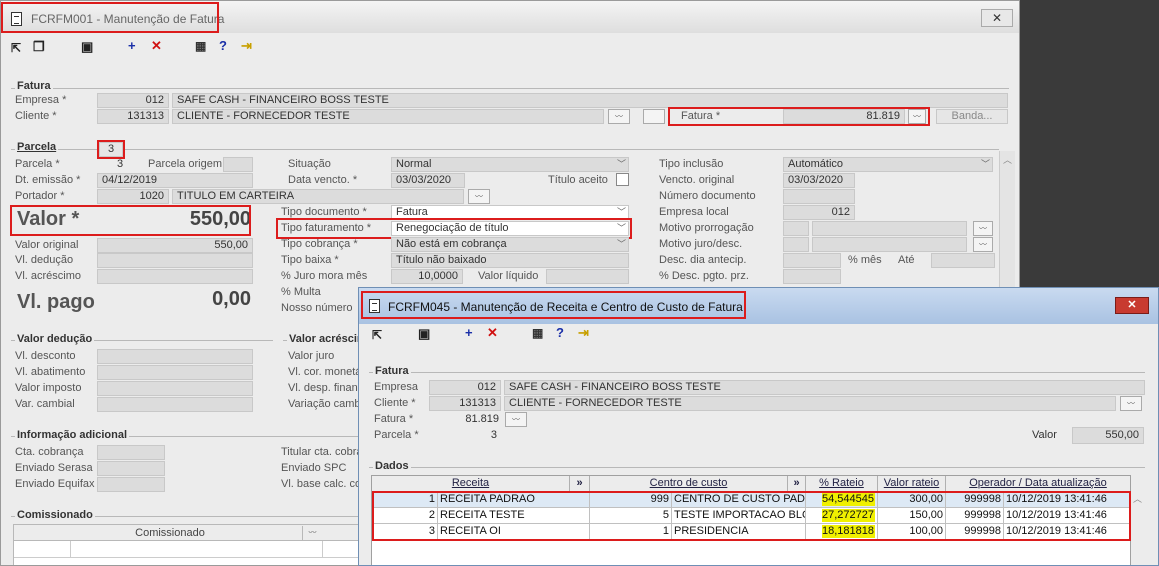  What do you see at coordinates (631, 531) in the screenshot?
I see `centro-code-cell: 1` at bounding box center [631, 531].